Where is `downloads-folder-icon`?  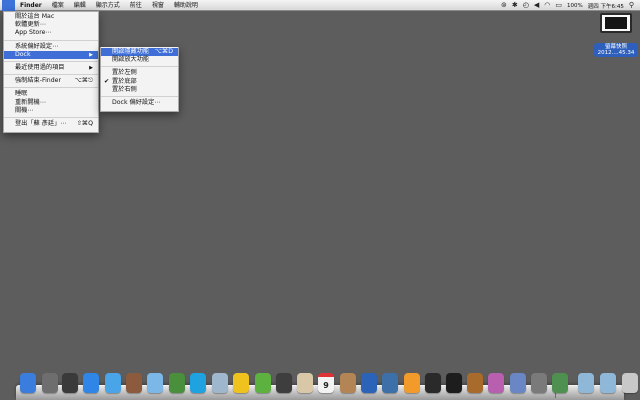
downloads-folder-icon is located at coordinates (608, 383).